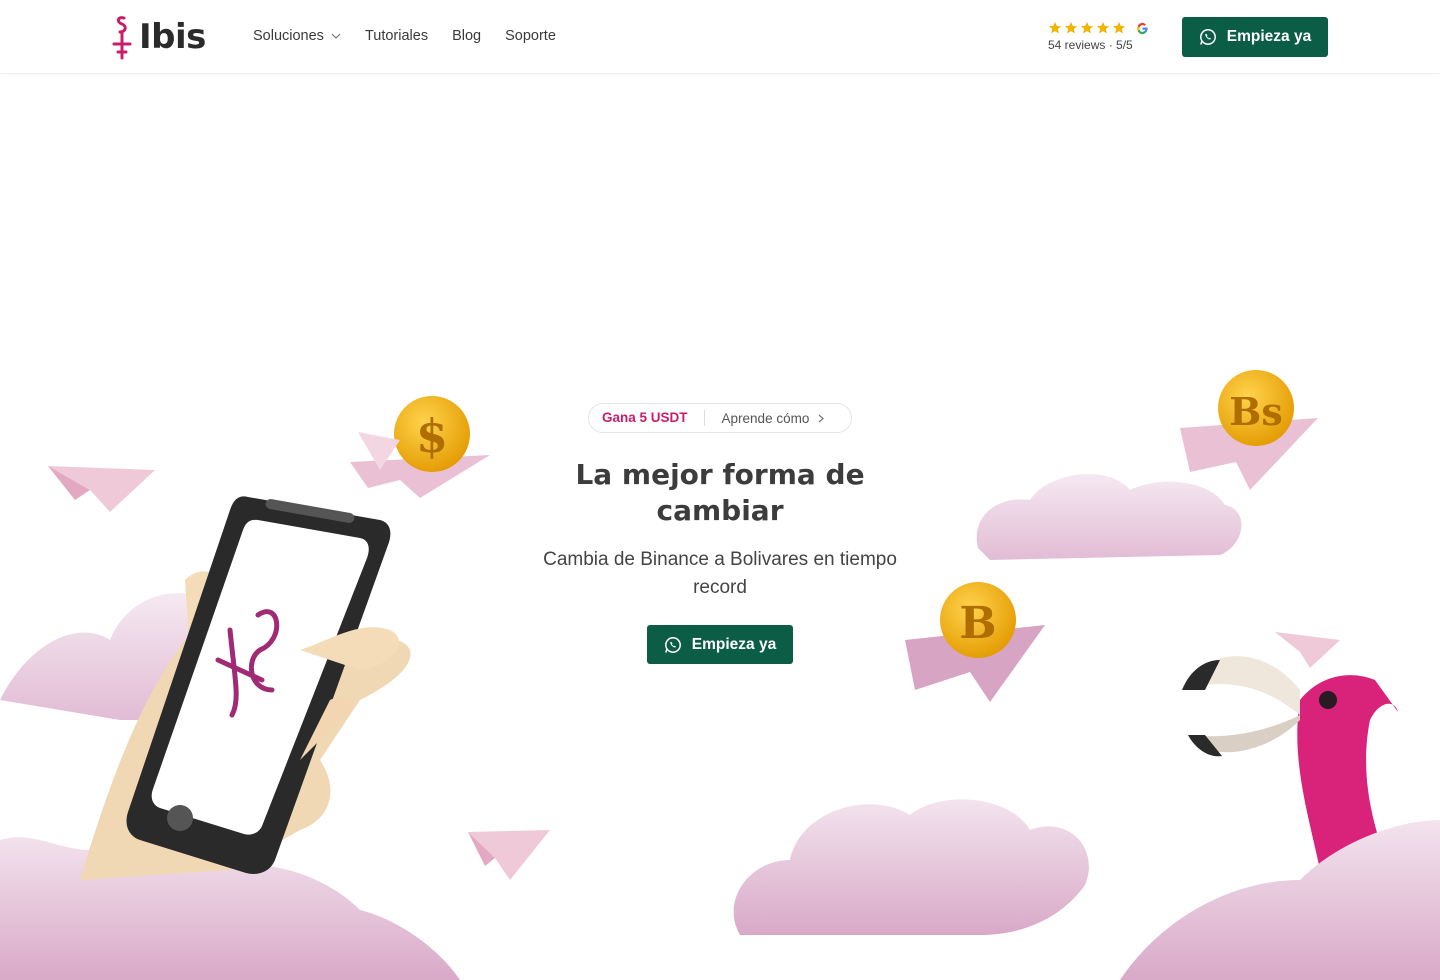 Image resolution: width=1440 pixels, height=980 pixels. What do you see at coordinates (122, 38) in the screenshot?
I see `flamingo-logo-icon` at bounding box center [122, 38].